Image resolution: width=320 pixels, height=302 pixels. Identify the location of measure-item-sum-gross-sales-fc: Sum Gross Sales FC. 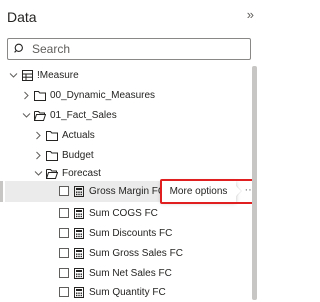
(122, 253).